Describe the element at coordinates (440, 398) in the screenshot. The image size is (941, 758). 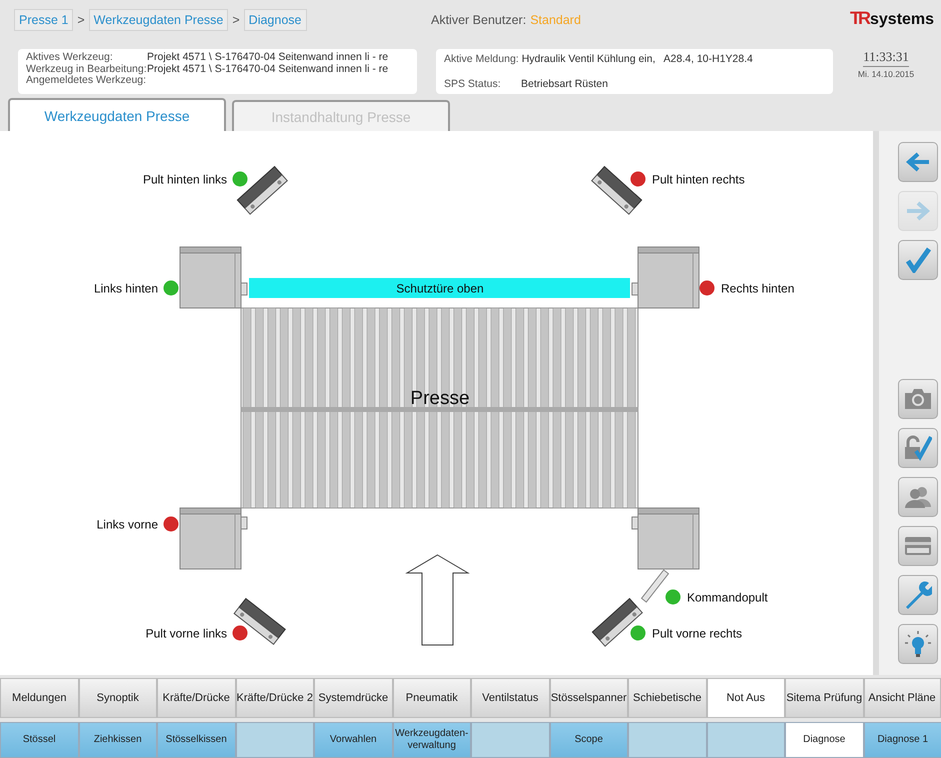
I see `press-label: Presse` at that location.